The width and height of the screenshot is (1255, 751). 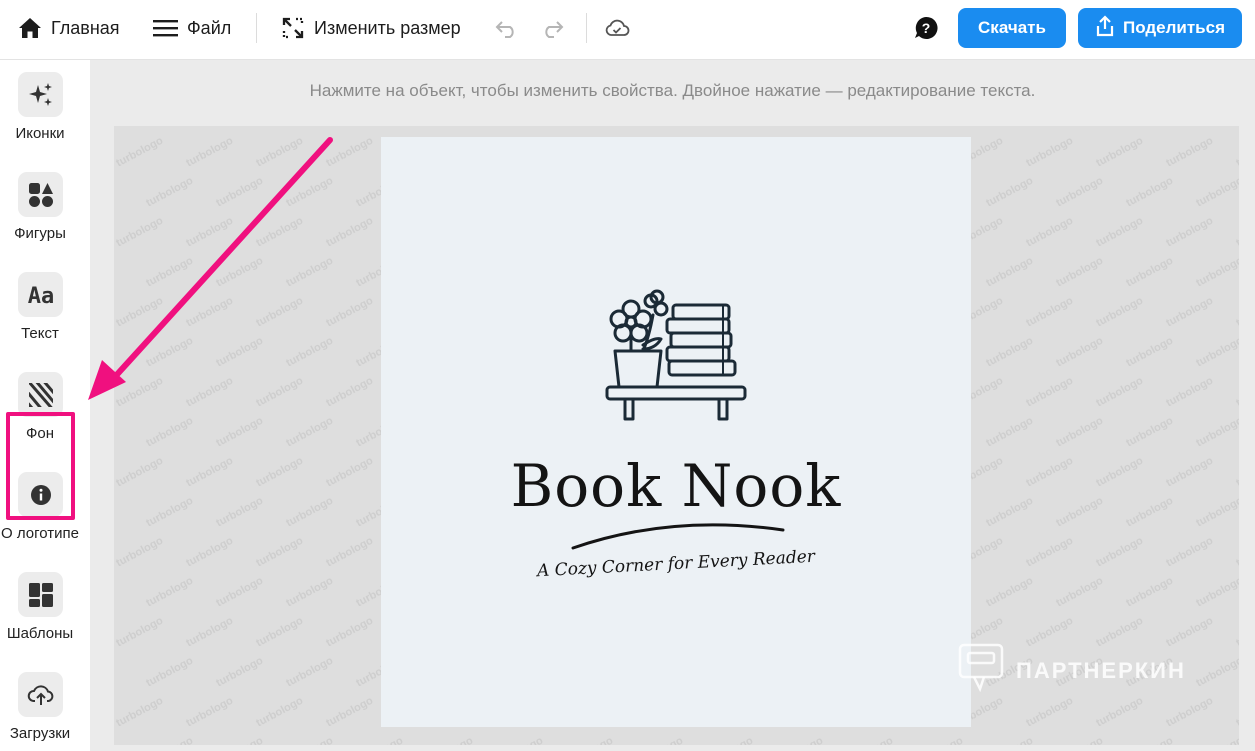 I want to click on resize-icon, so click(x=293, y=28).